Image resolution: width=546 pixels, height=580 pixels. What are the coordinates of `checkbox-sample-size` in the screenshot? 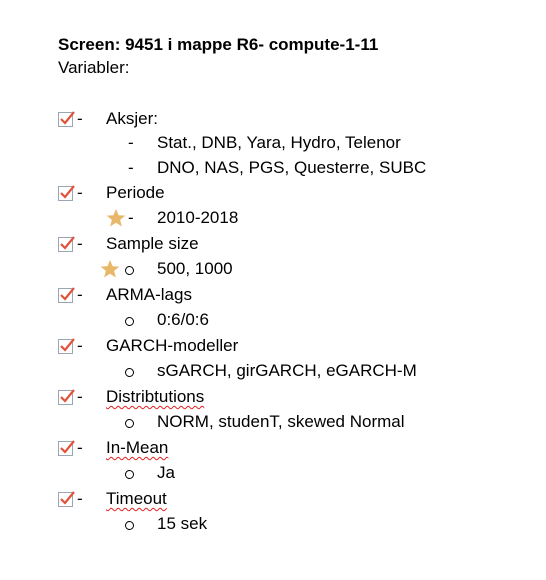 It's located at (66, 244).